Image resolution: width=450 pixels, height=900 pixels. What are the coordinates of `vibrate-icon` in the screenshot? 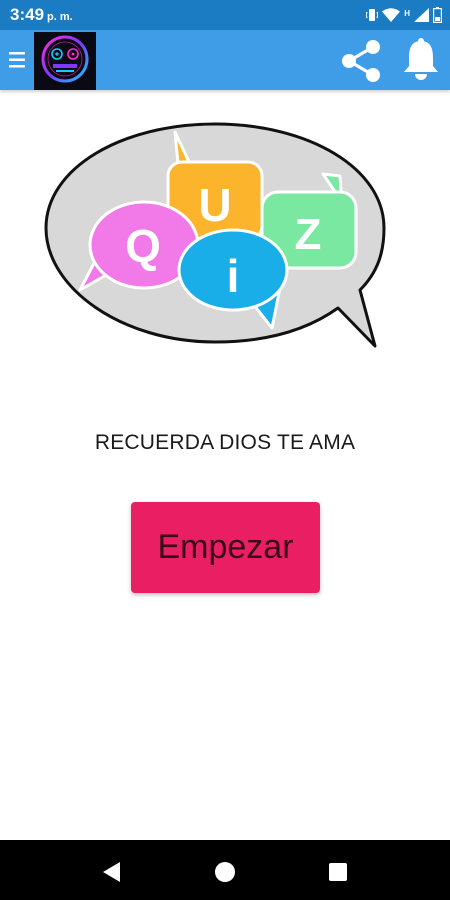 It's located at (372, 15).